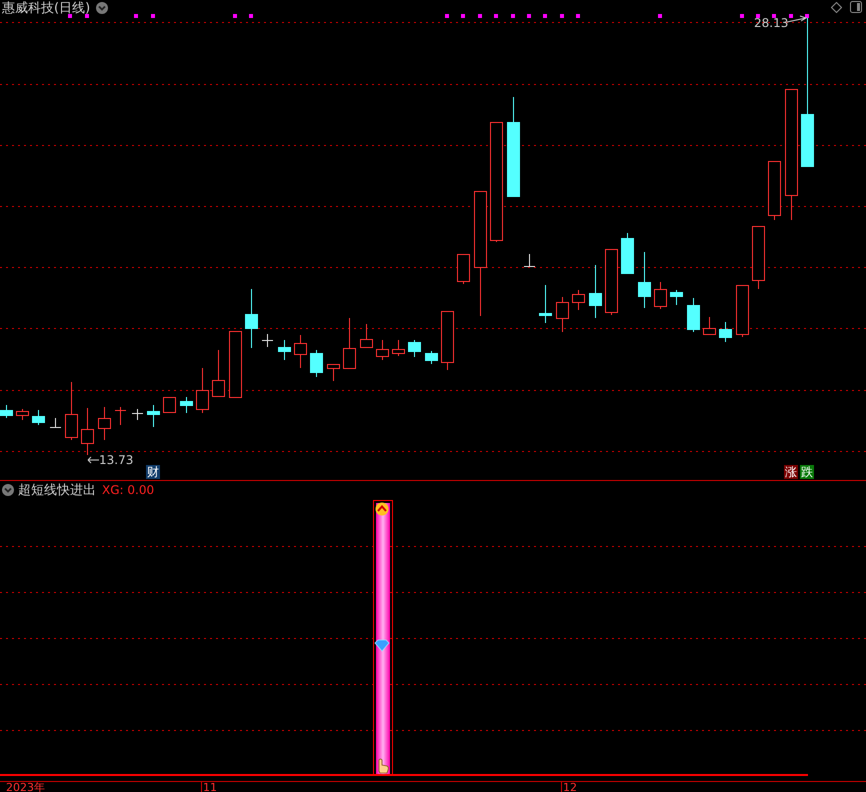  Describe the element at coordinates (210, 787) in the screenshot. I see `axis-date-label: 11` at that location.